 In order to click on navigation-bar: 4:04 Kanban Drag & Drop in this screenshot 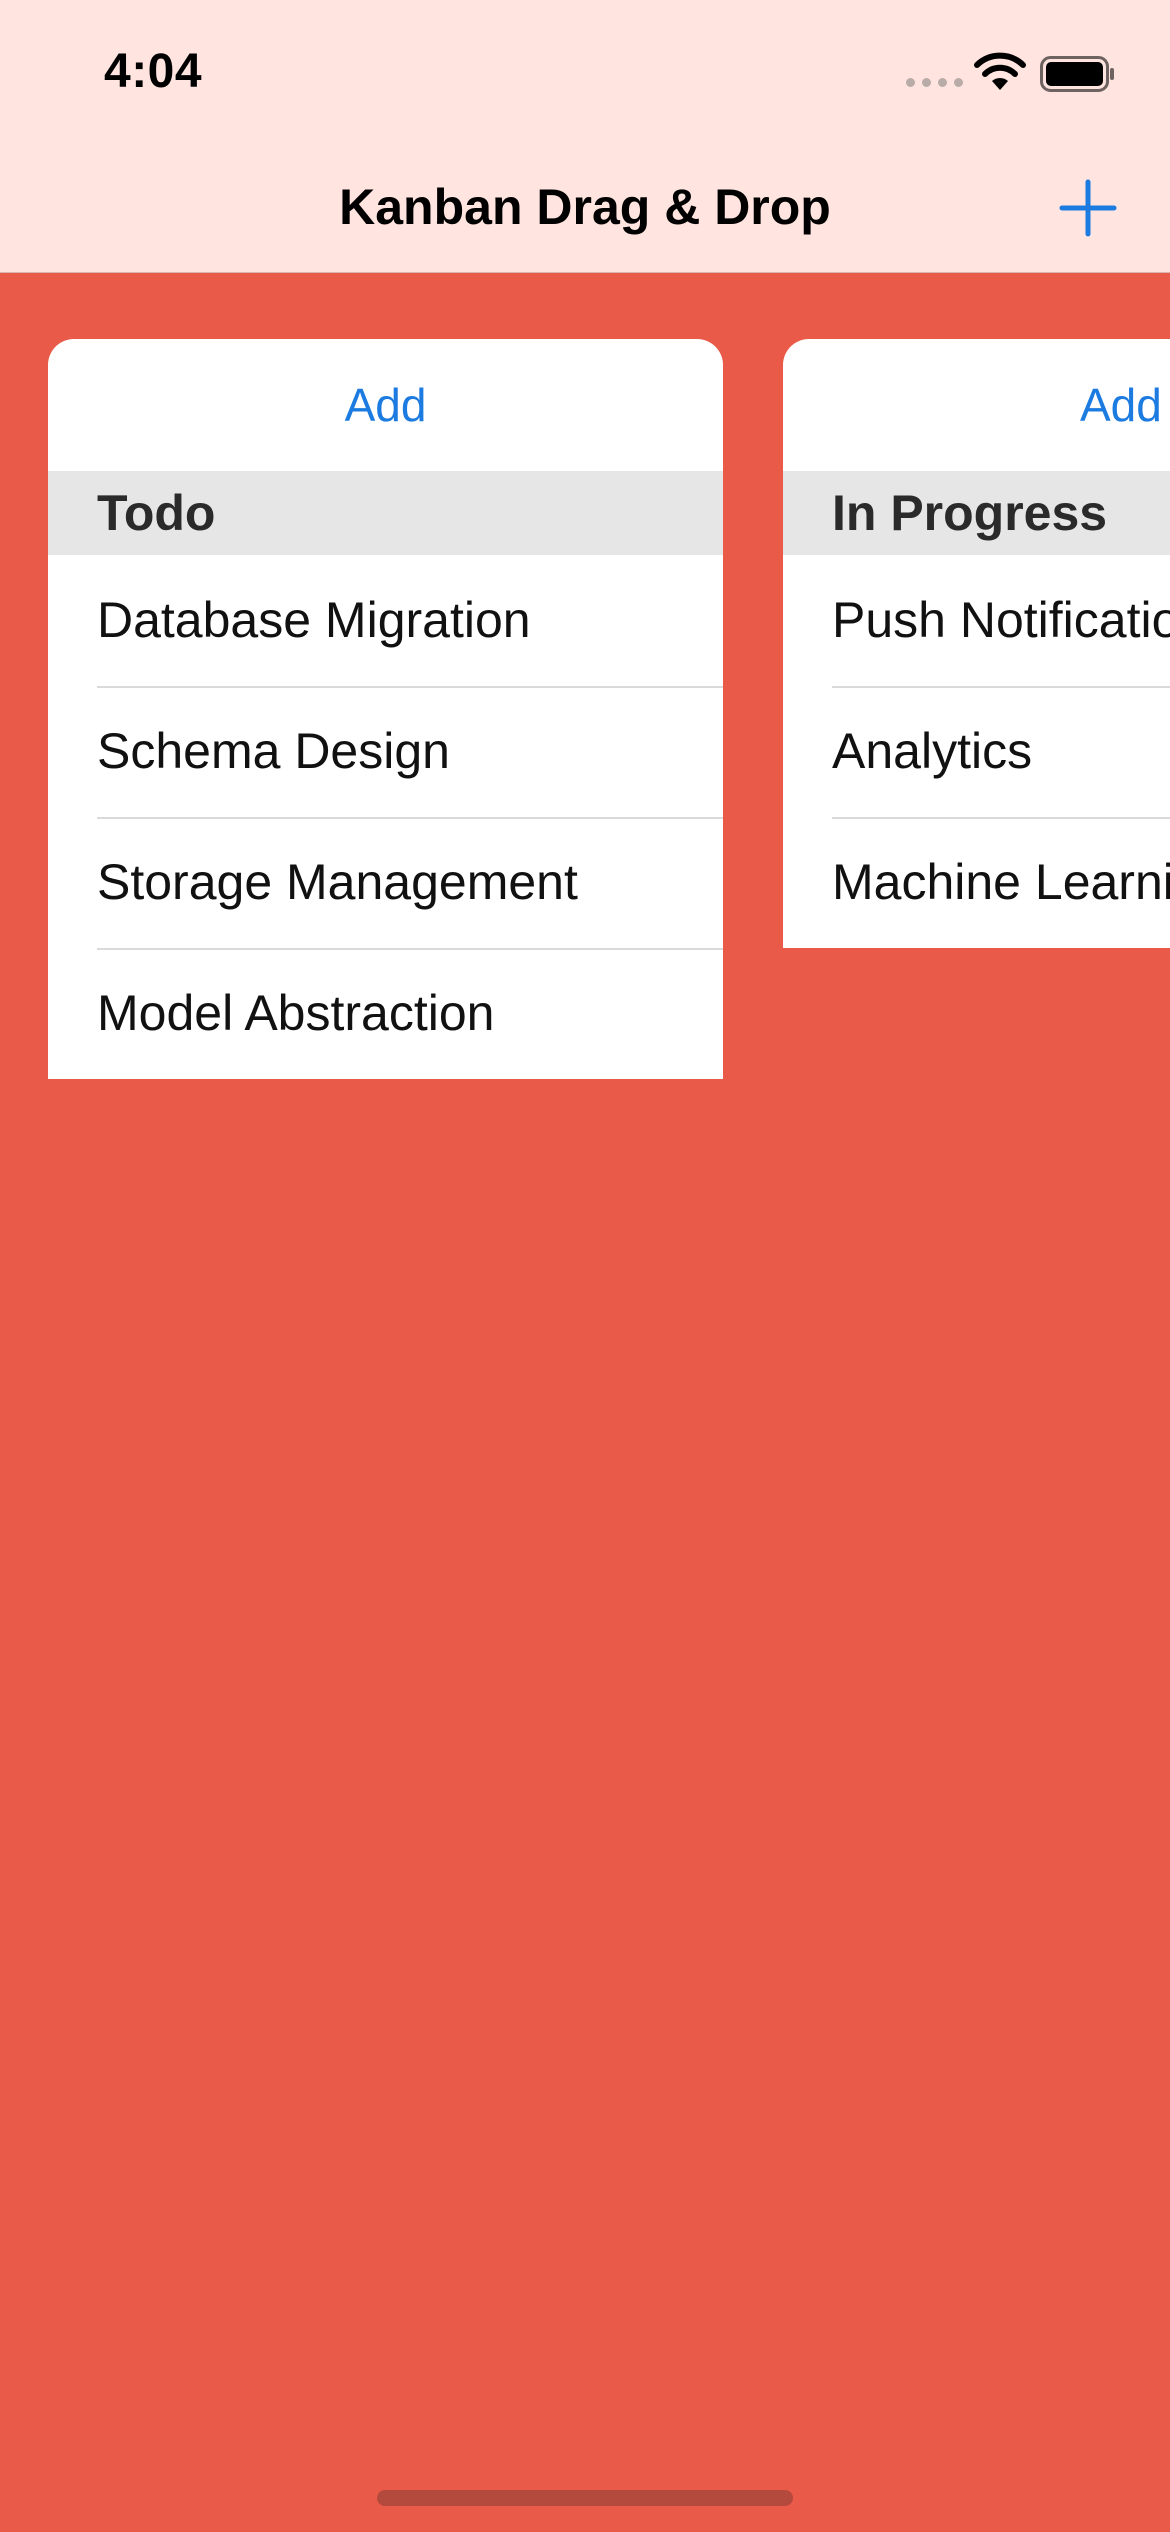, I will do `click(585, 136)`.